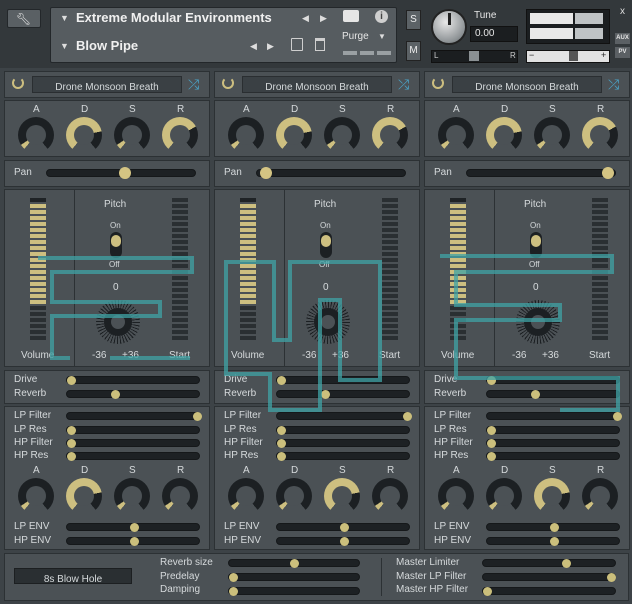 Image resolution: width=632 pixels, height=604 pixels. What do you see at coordinates (107, 84) in the screenshot?
I see `channel-1-sample-selector: Drone Monsoon Breath` at bounding box center [107, 84].